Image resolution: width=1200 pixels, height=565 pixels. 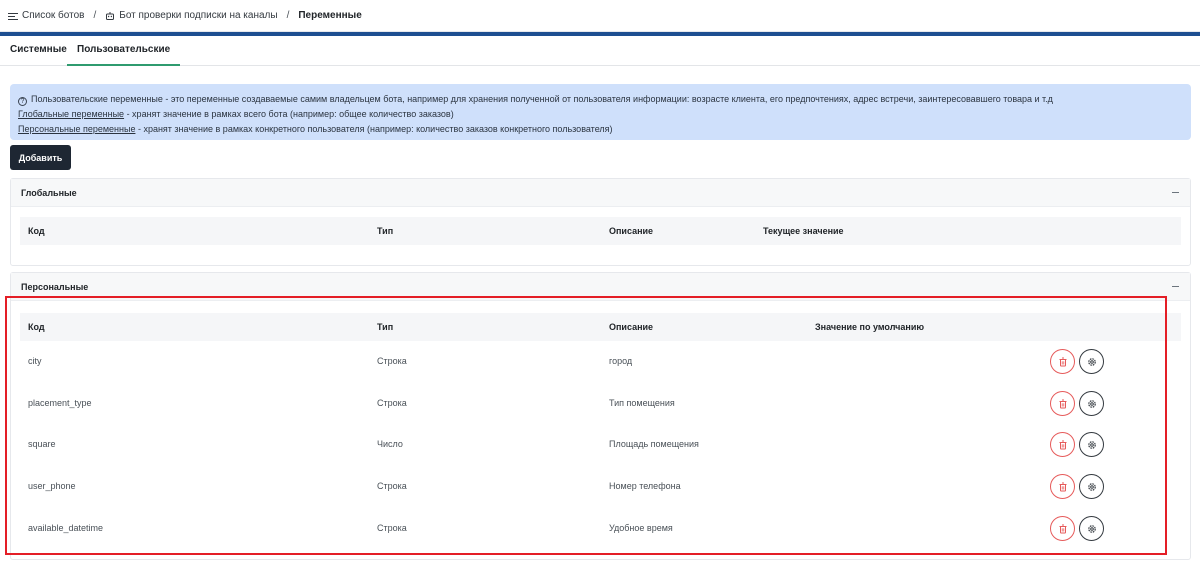 What do you see at coordinates (600, 287) in the screenshot?
I see `personal-panel-header: Персональные` at bounding box center [600, 287].